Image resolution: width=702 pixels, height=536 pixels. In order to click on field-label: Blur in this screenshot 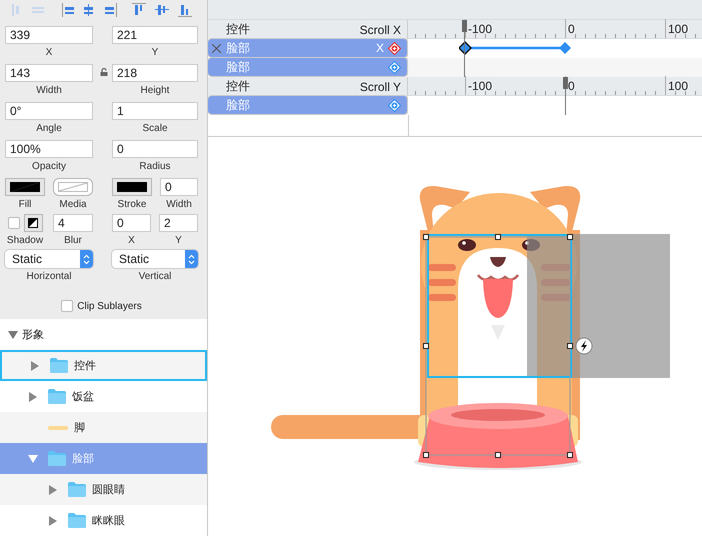, I will do `click(73, 240)`.